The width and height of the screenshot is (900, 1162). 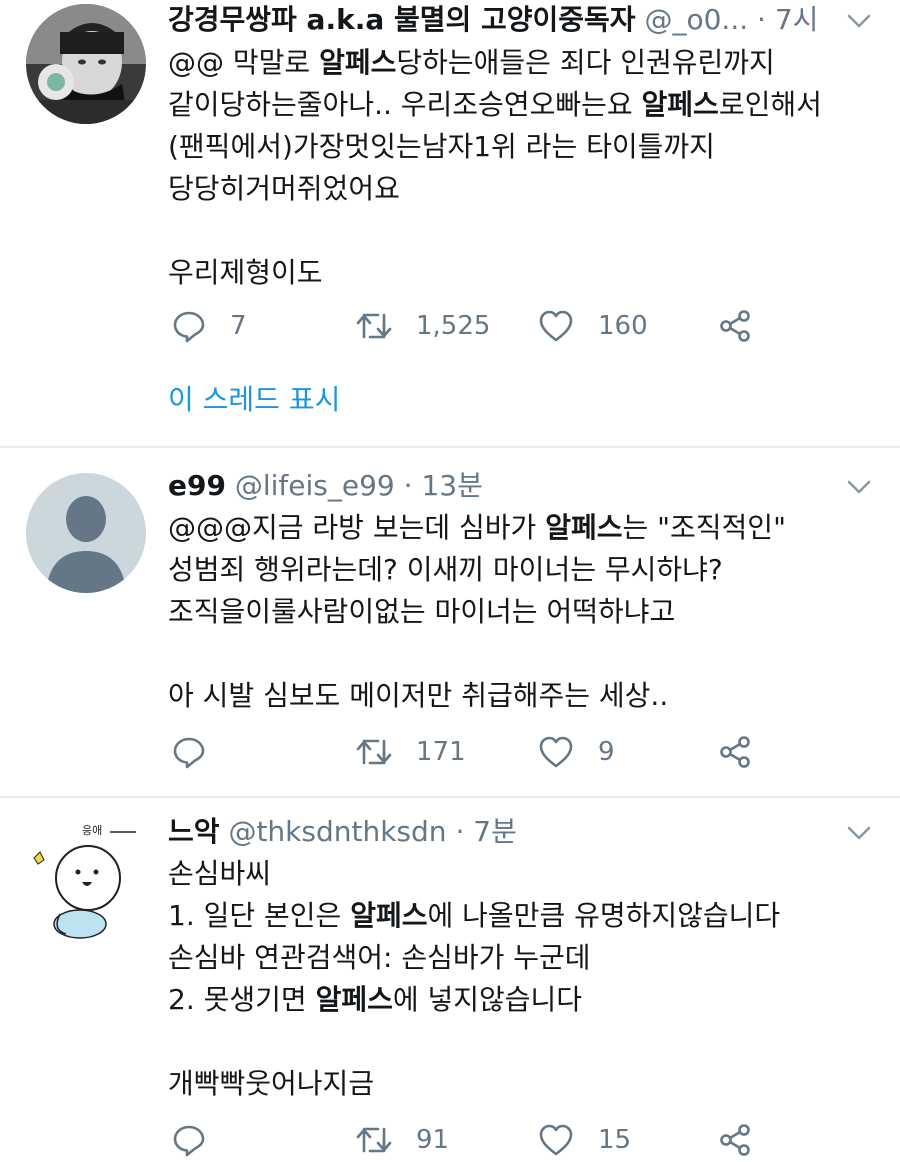 What do you see at coordinates (254, 400) in the screenshot?
I see `show-thread-link: 이 스레드 표시` at bounding box center [254, 400].